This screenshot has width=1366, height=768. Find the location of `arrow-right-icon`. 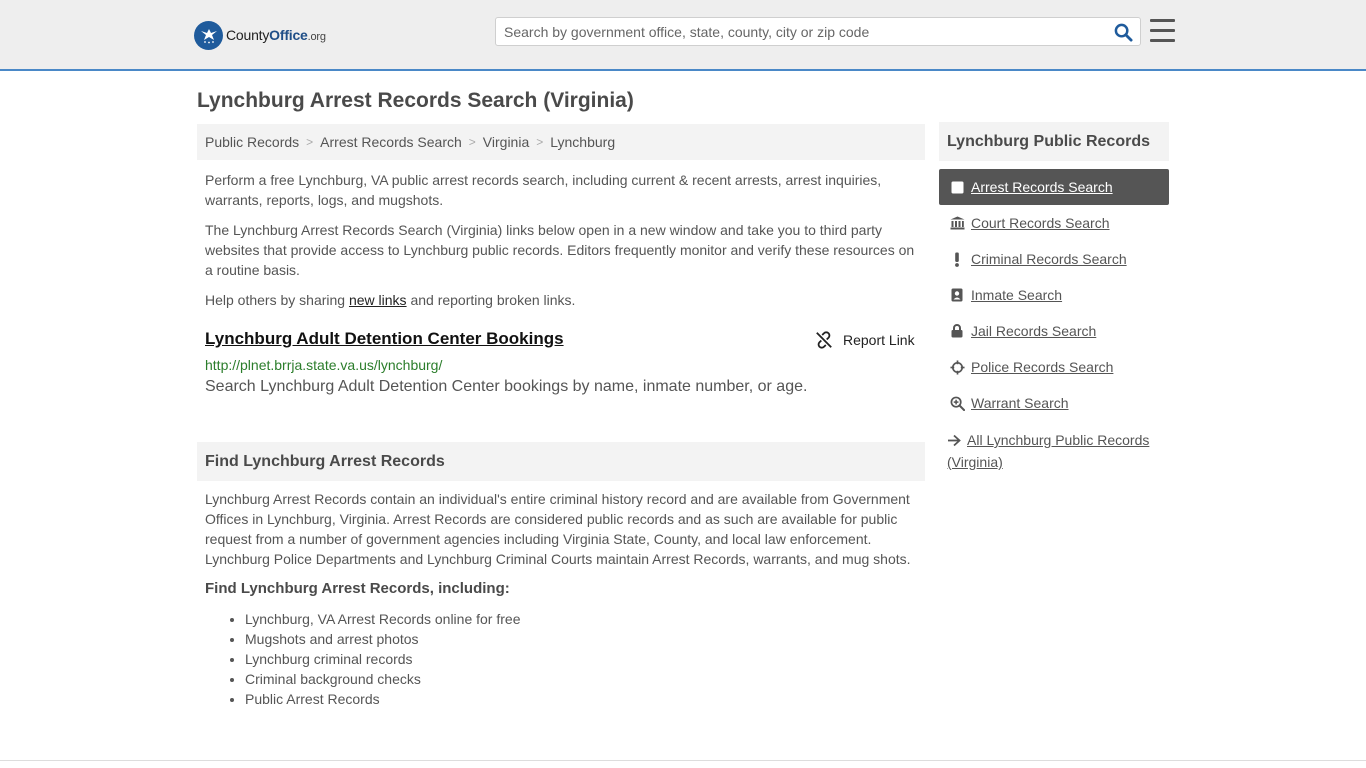

arrow-right-icon is located at coordinates (955, 442).